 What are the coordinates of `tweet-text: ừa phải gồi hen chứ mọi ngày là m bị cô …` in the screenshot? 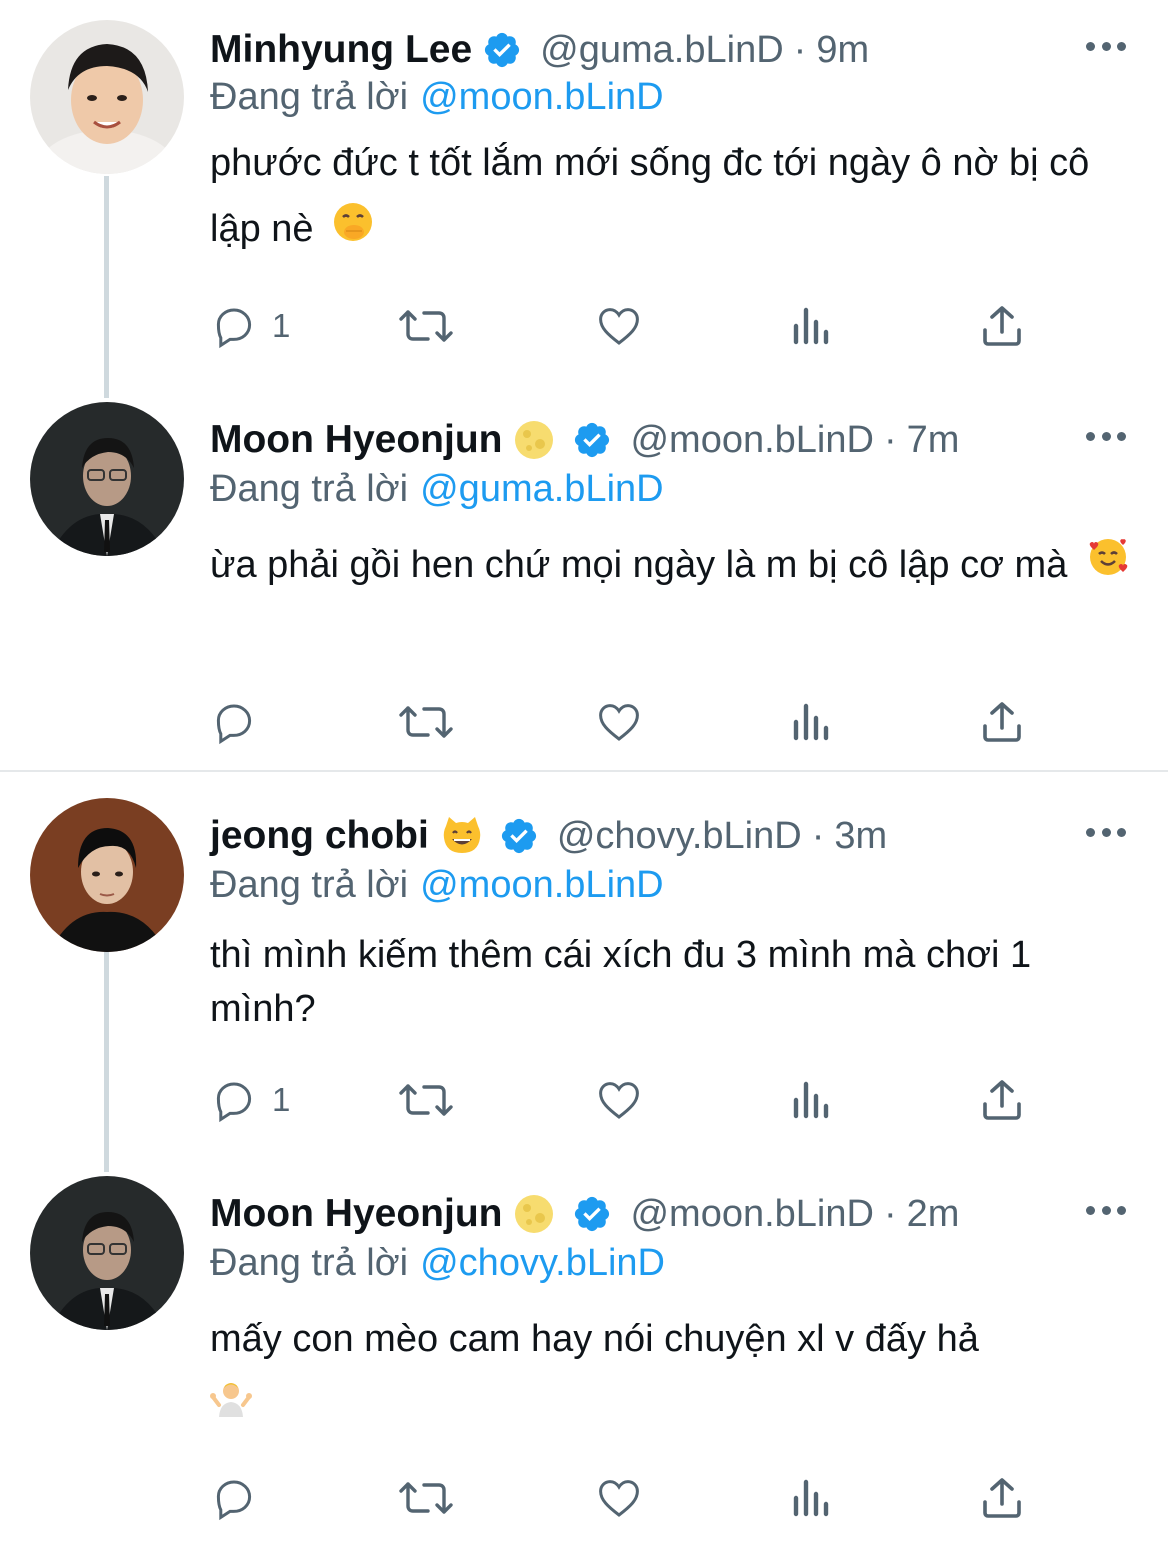 It's located at (675, 566).